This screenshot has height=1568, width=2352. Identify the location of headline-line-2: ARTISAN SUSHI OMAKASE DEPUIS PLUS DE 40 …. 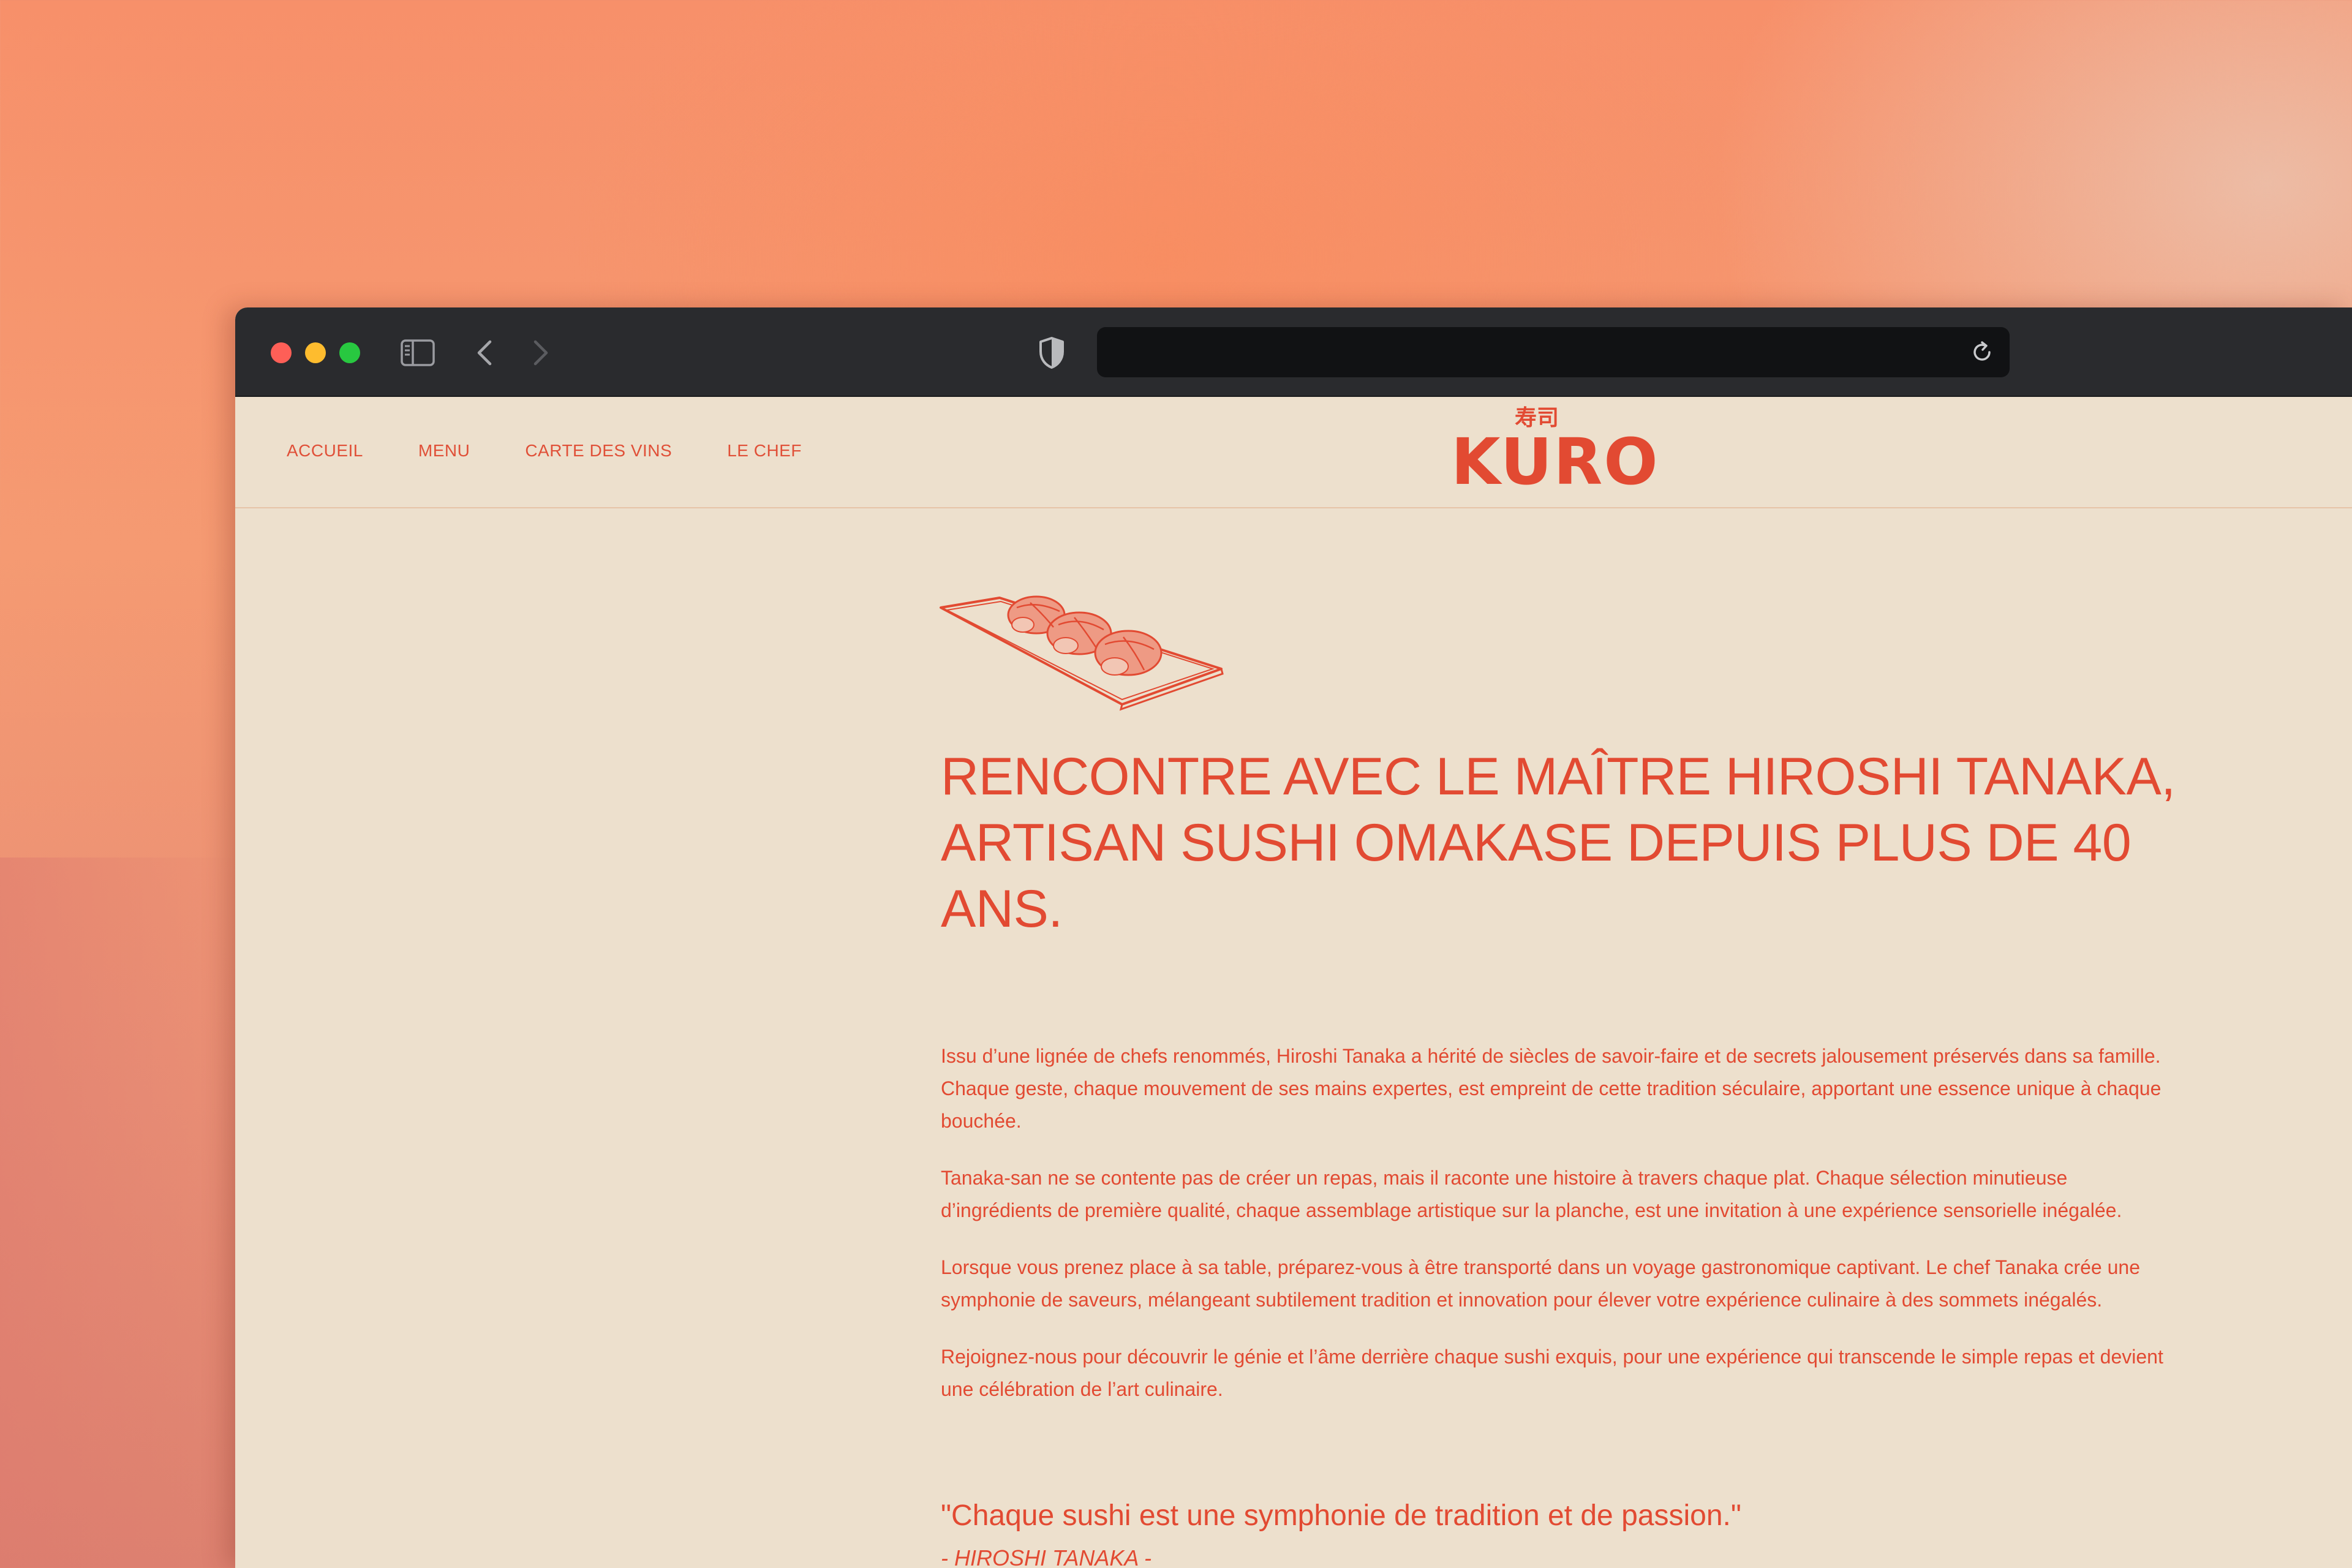
(1536, 876).